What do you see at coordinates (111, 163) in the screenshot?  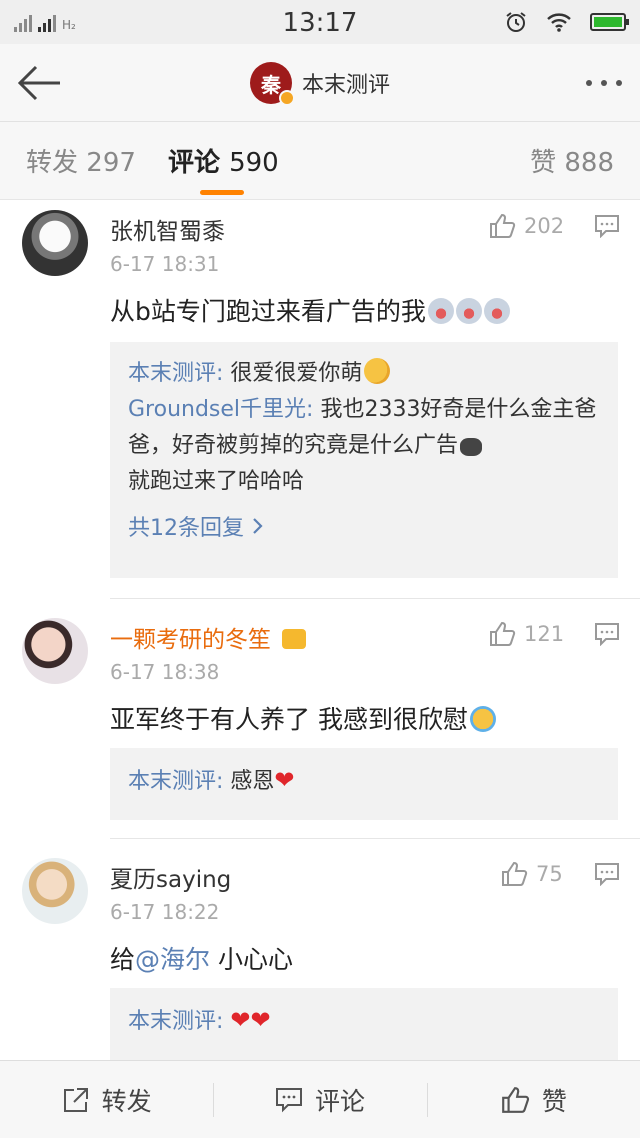 I see `tab-repost-count: 297` at bounding box center [111, 163].